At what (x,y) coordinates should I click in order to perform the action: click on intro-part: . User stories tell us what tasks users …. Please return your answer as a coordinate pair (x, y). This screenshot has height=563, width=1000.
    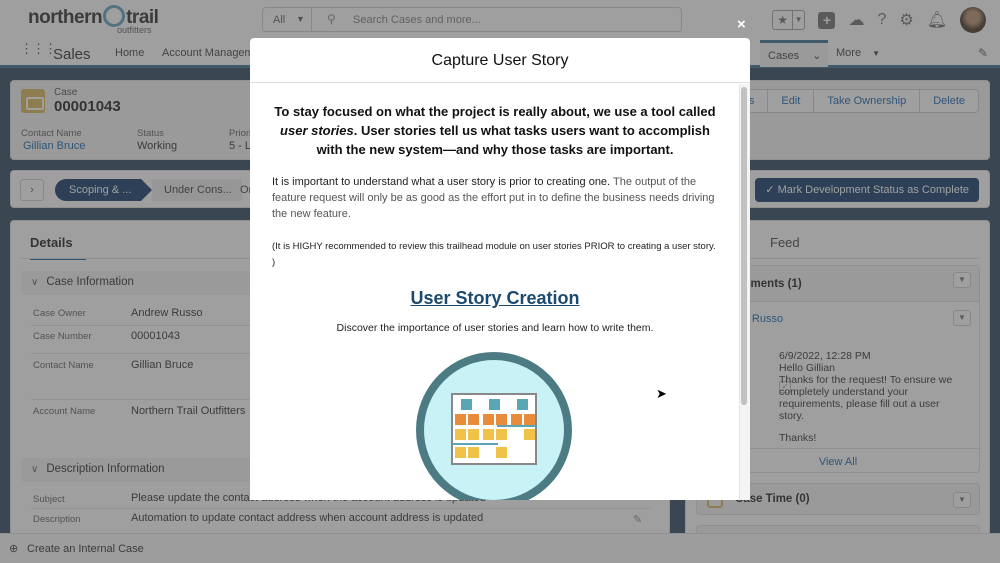
    Looking at the image, I should click on (513, 140).